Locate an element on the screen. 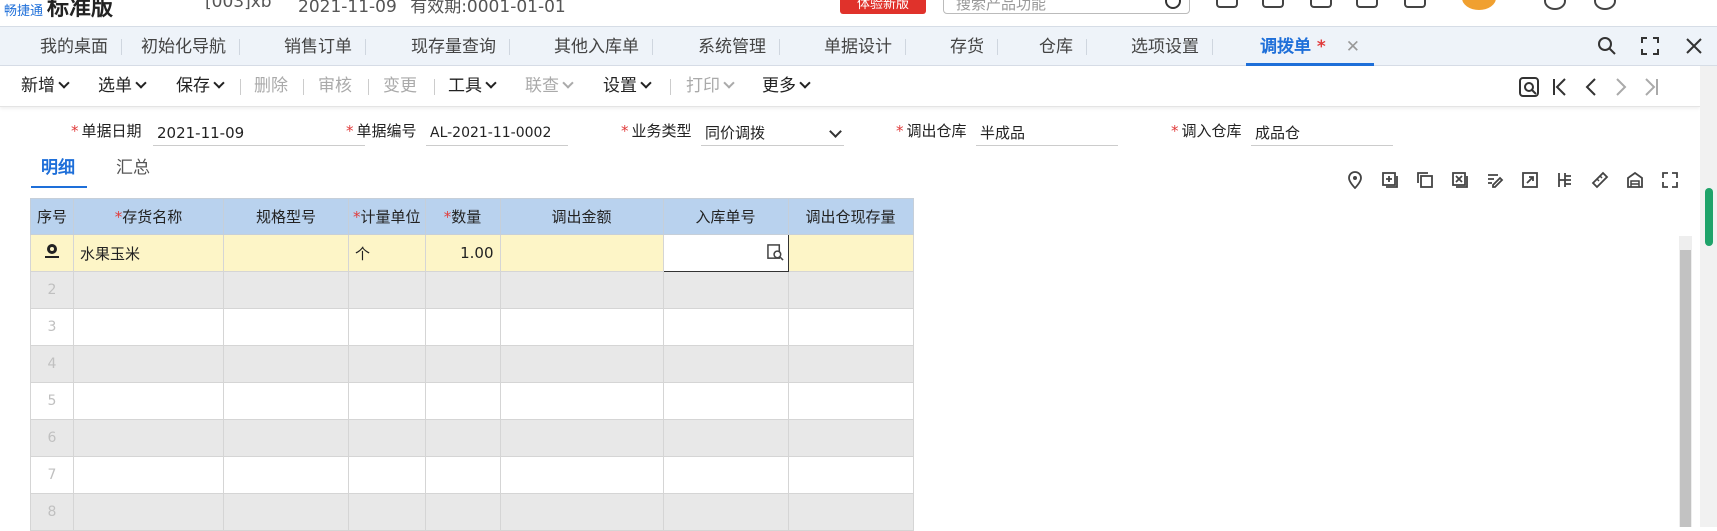 The image size is (1717, 531). table-row: 4 is located at coordinates (472, 364).